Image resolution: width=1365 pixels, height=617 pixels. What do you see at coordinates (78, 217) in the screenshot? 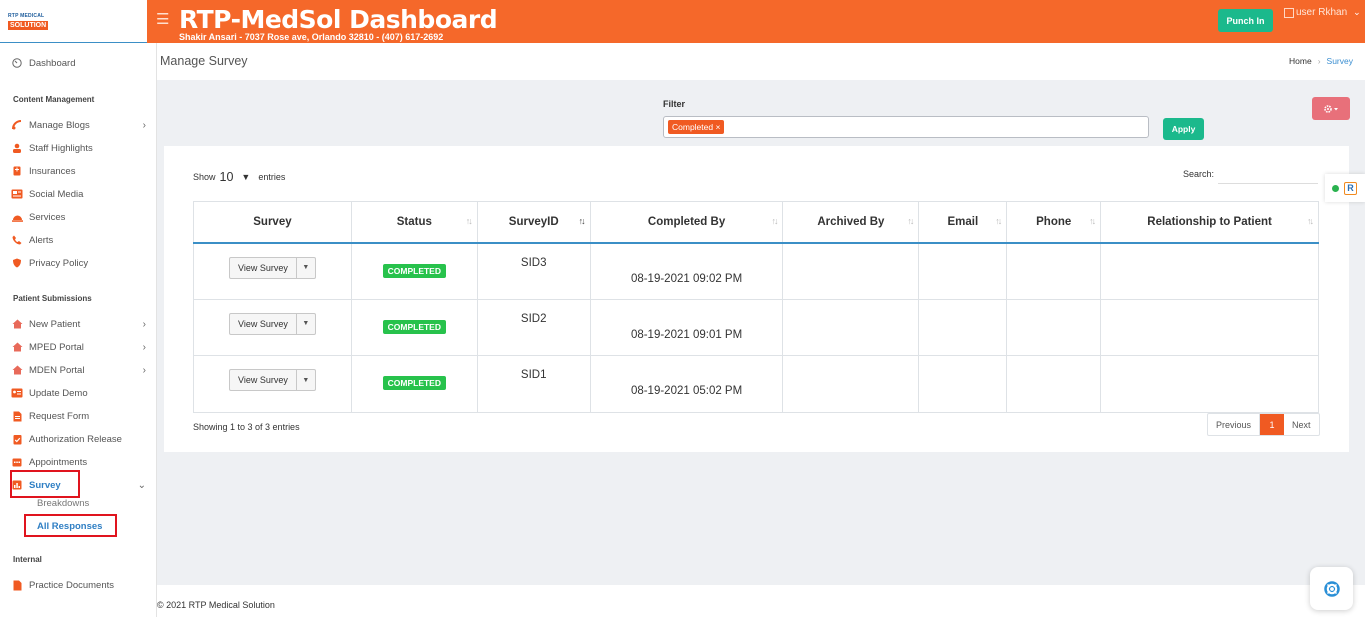
I see `sidebar-item-services: Services` at bounding box center [78, 217].